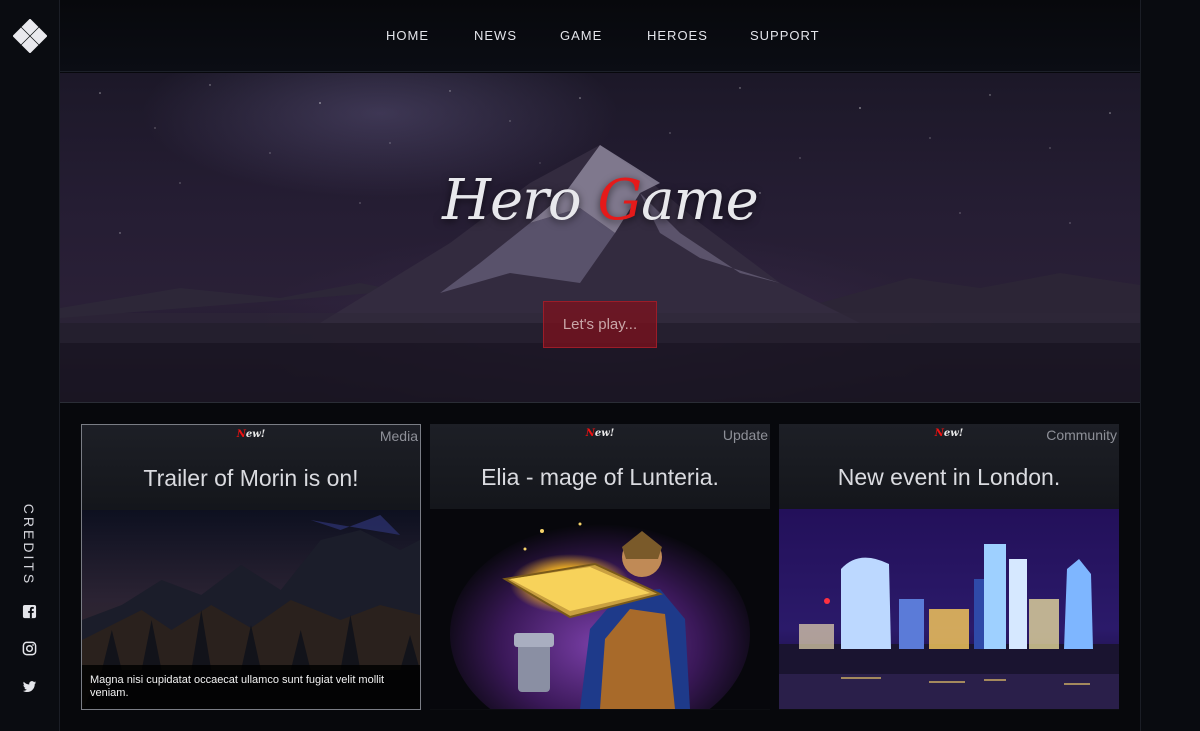 This screenshot has width=1200, height=731. I want to click on card-category: Community, so click(1081, 435).